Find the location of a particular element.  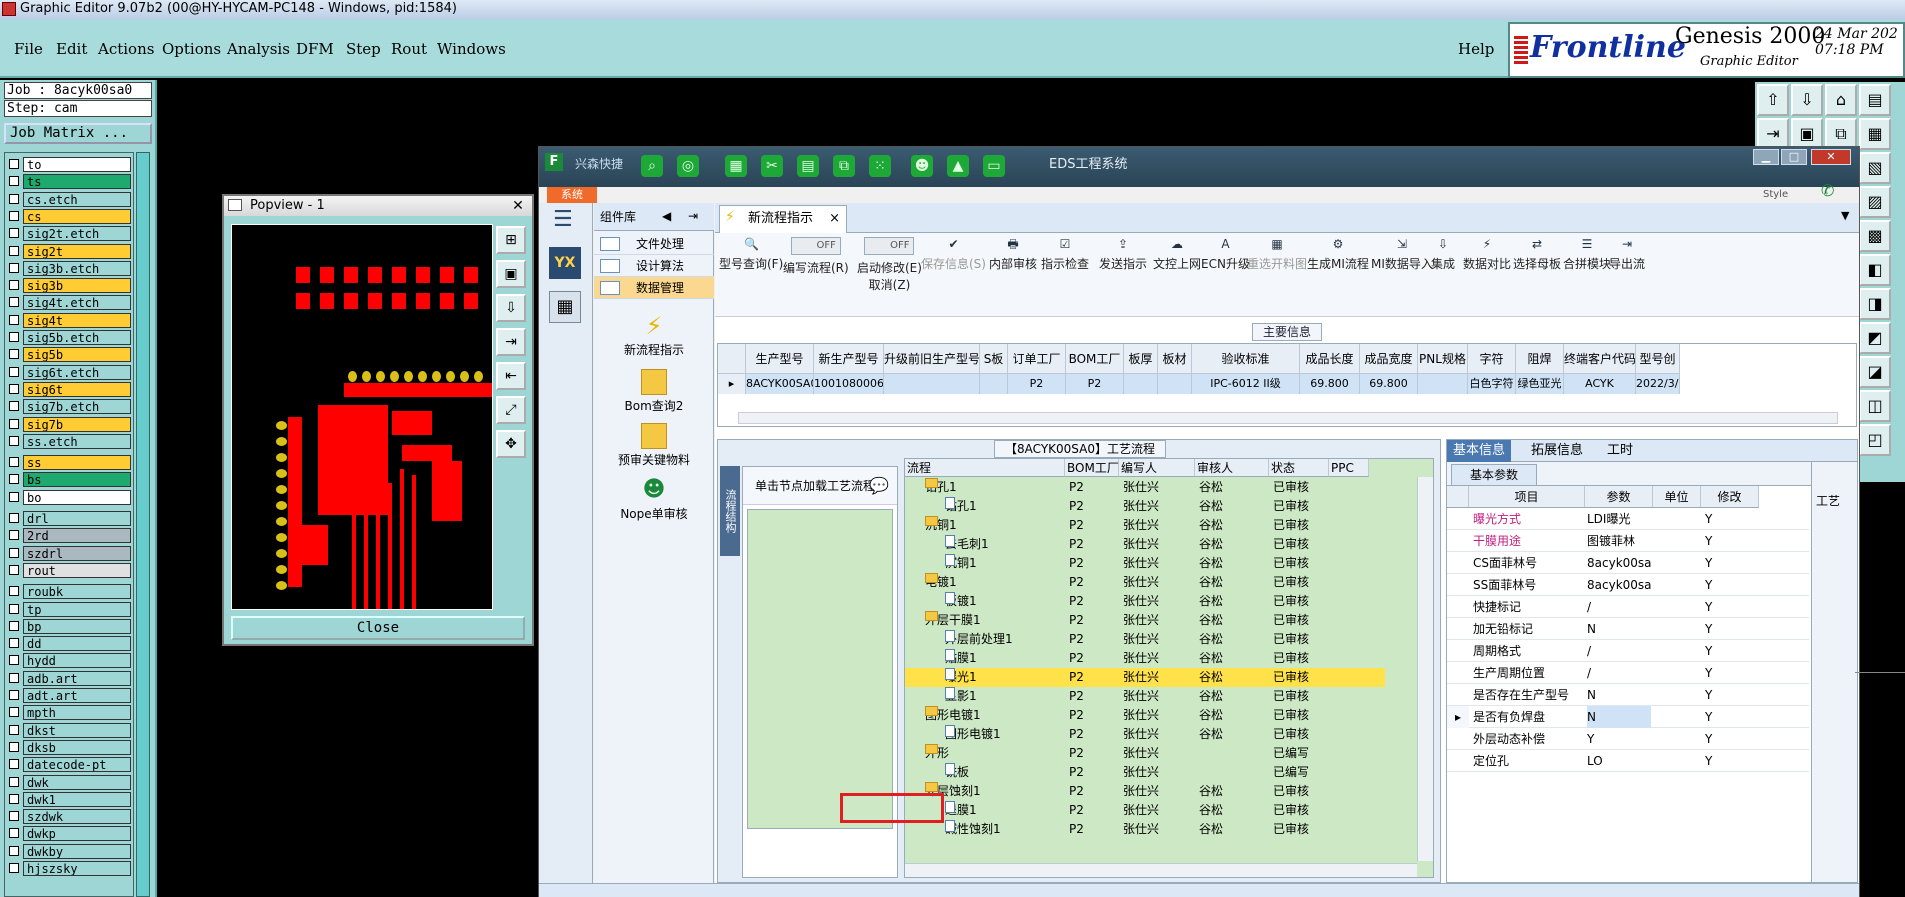

param-row: 曝光方式 LDI曝光 Y is located at coordinates (1628, 519).